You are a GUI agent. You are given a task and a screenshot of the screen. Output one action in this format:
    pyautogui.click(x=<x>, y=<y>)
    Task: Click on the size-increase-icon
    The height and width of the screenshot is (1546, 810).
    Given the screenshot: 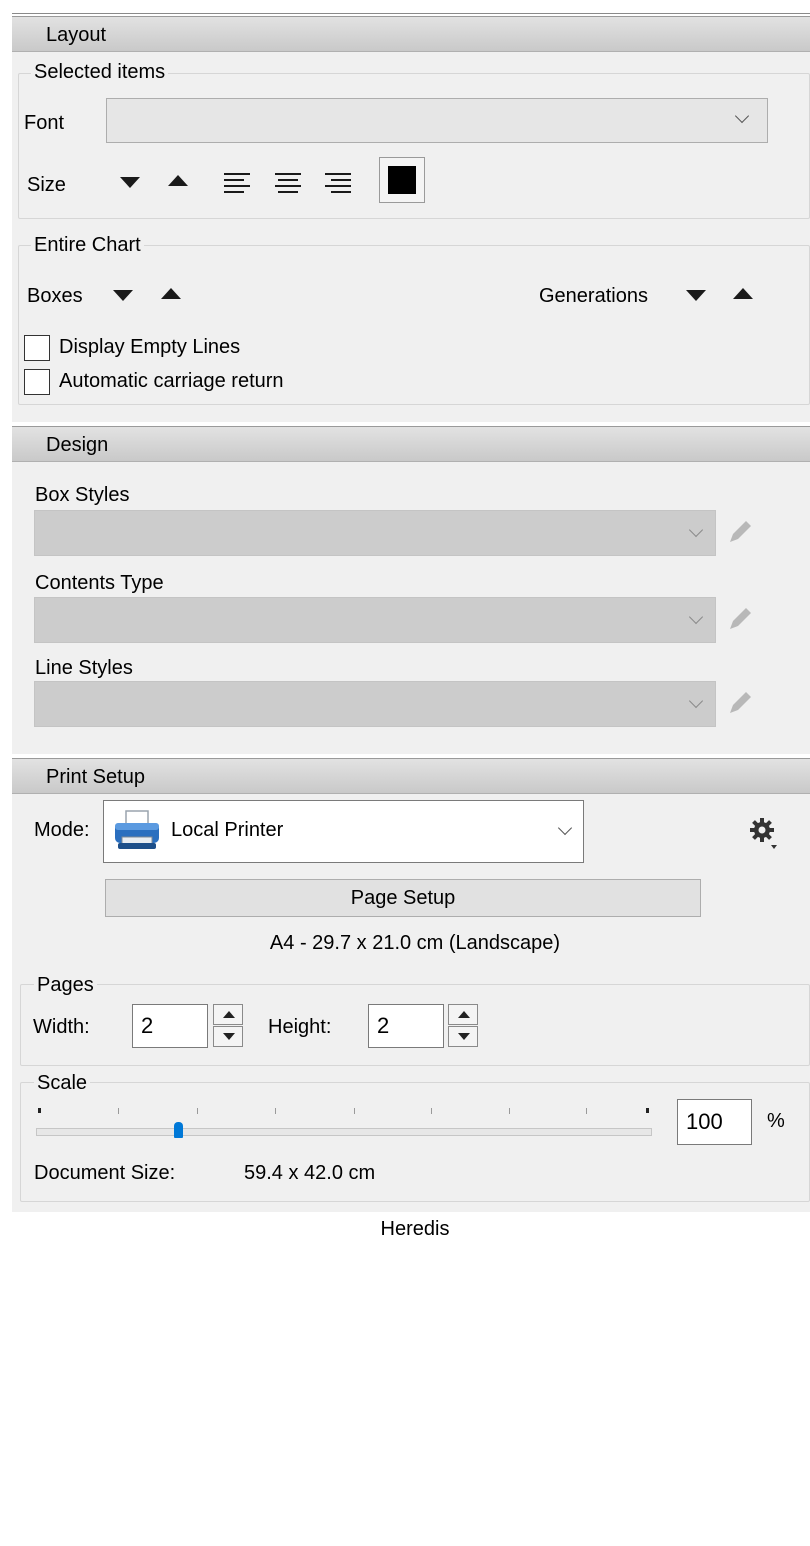 What is the action you would take?
    pyautogui.click(x=178, y=180)
    